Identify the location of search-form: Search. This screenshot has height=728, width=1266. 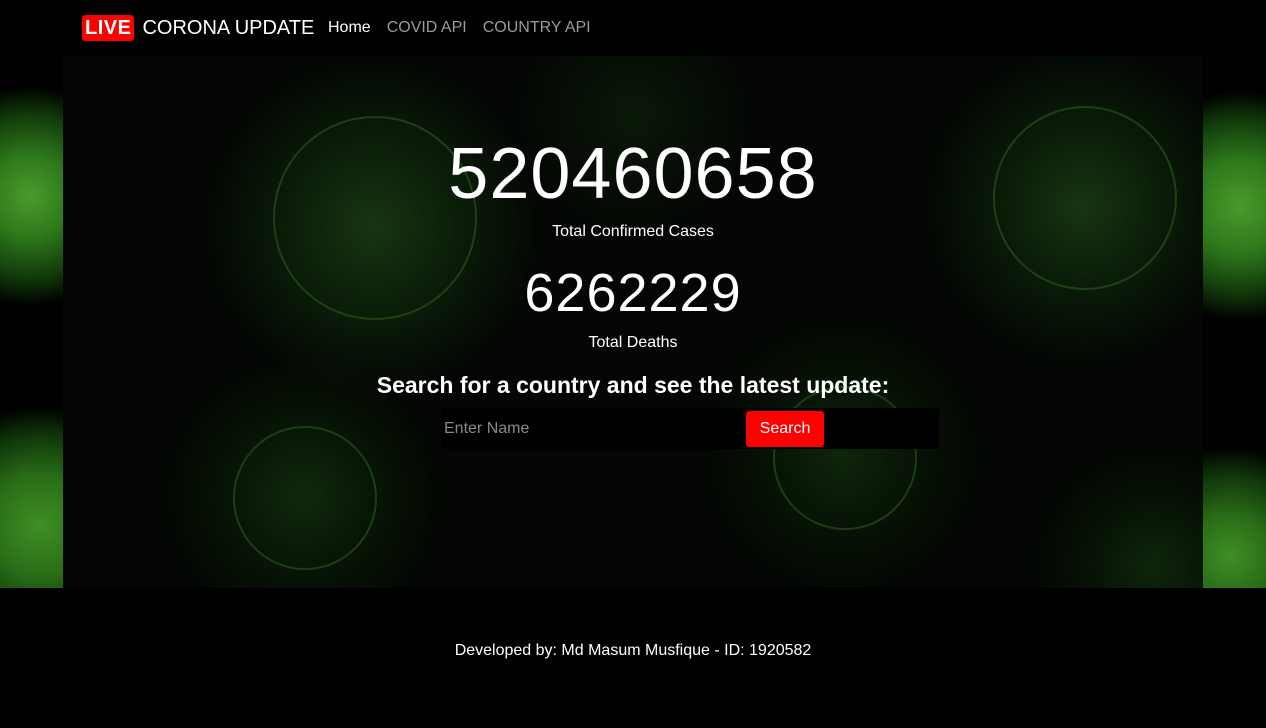
(690, 428).